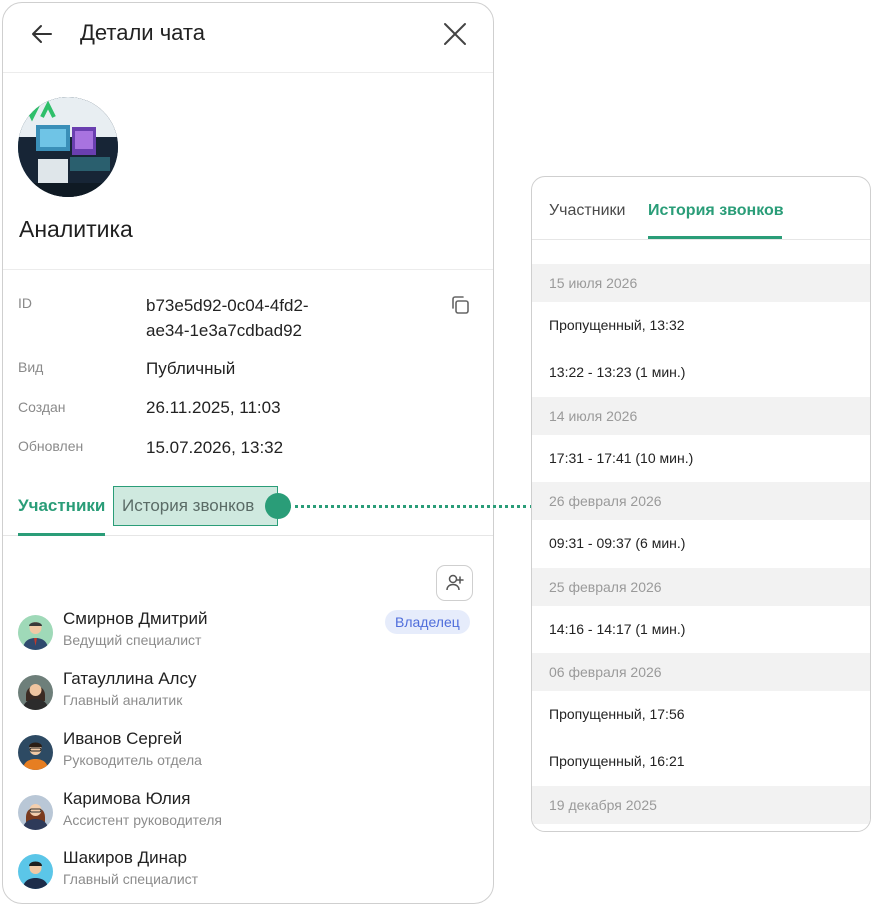 The image size is (872, 906). I want to click on history-call: 13:22 - 13:23 (1 мин.), so click(701, 373).